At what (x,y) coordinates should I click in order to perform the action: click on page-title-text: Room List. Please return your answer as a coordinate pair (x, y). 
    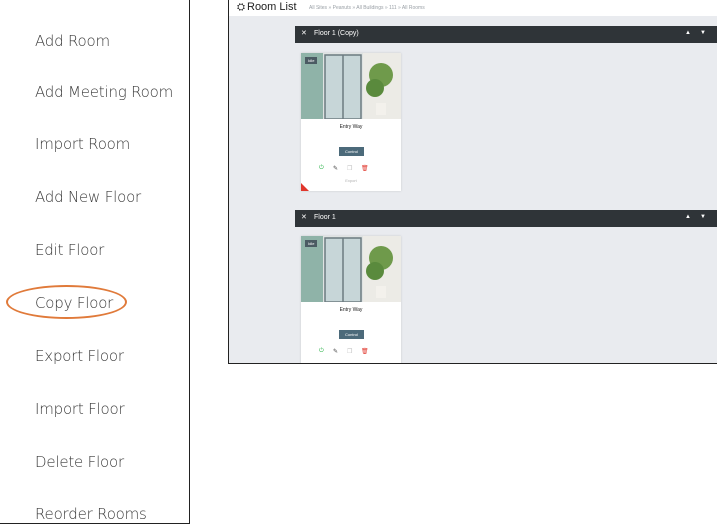
    Looking at the image, I should click on (272, 7).